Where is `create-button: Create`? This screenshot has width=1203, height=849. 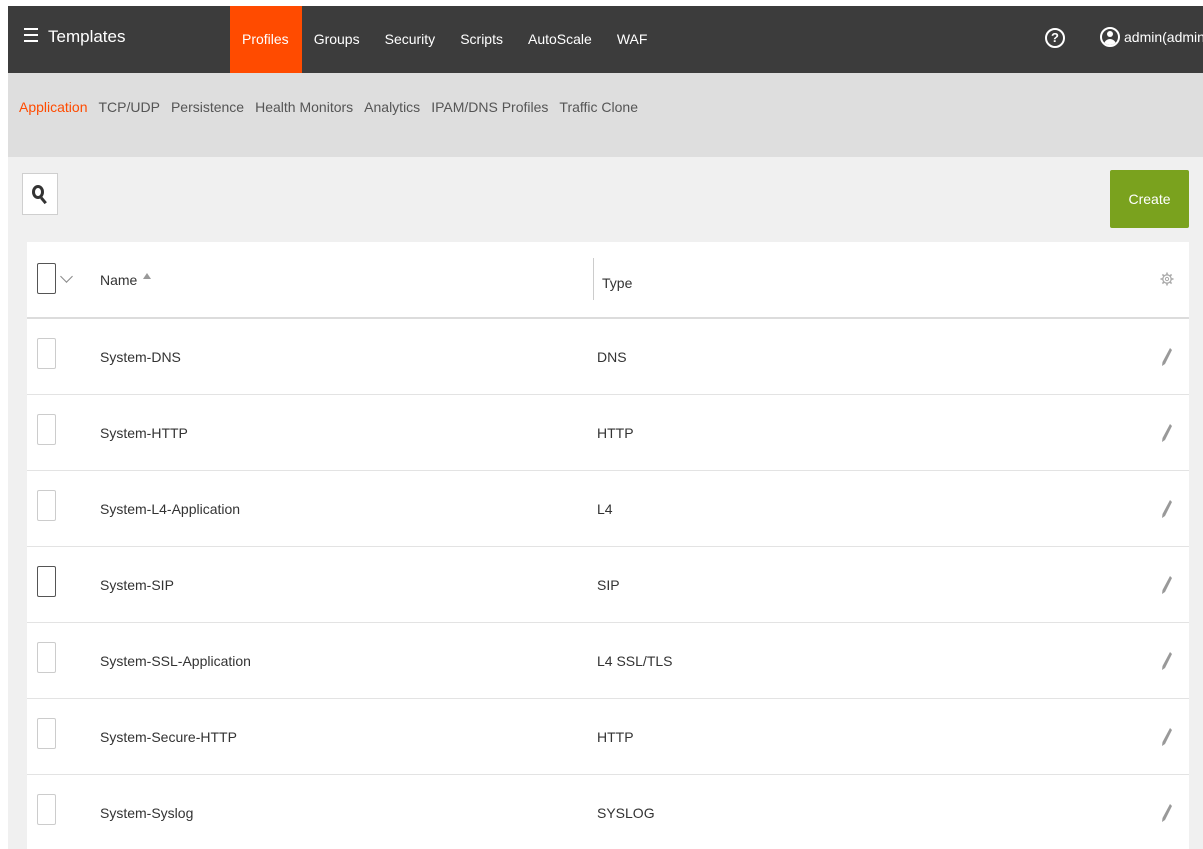 create-button: Create is located at coordinates (1149, 199).